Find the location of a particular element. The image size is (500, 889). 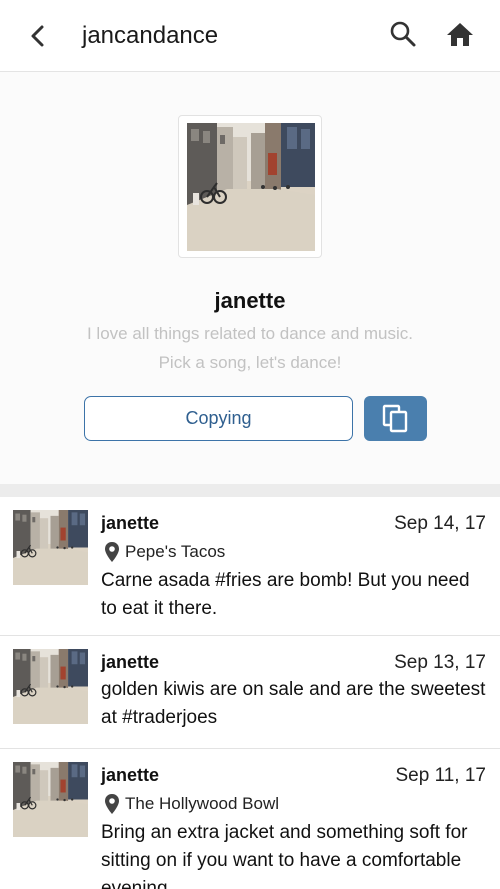

post-location: Pepe's Tacos is located at coordinates (164, 552).